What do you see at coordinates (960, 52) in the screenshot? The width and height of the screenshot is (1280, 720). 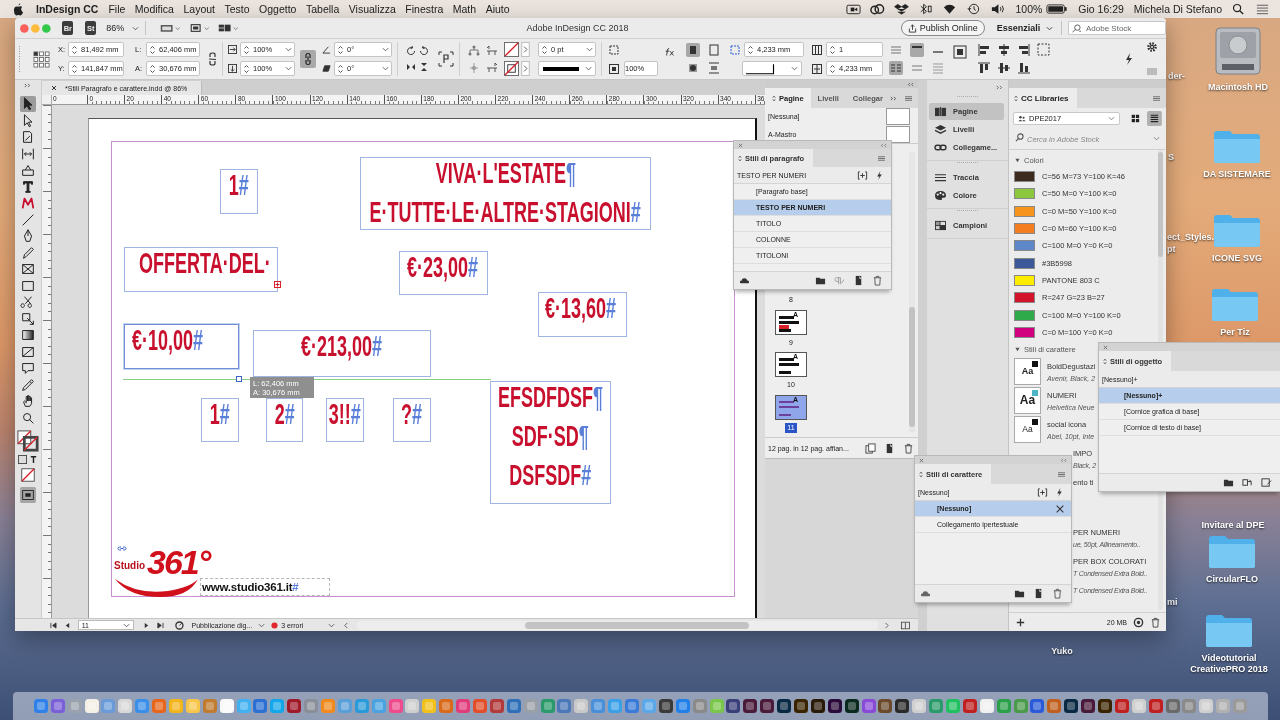 I see `align-to-icon` at bounding box center [960, 52].